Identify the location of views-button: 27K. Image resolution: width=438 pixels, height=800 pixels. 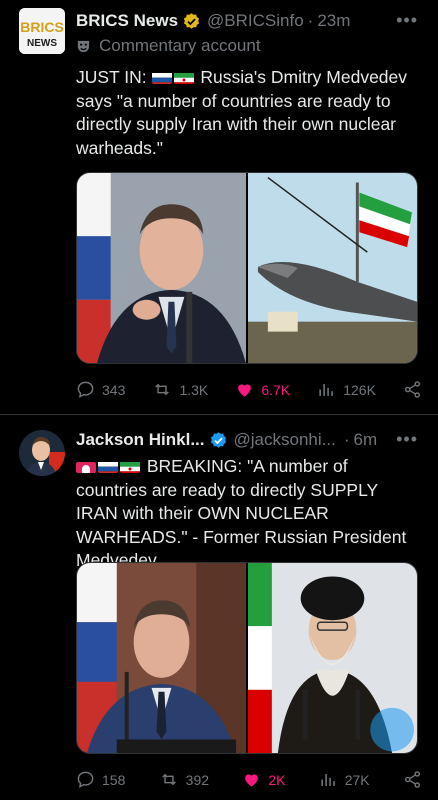
(344, 779).